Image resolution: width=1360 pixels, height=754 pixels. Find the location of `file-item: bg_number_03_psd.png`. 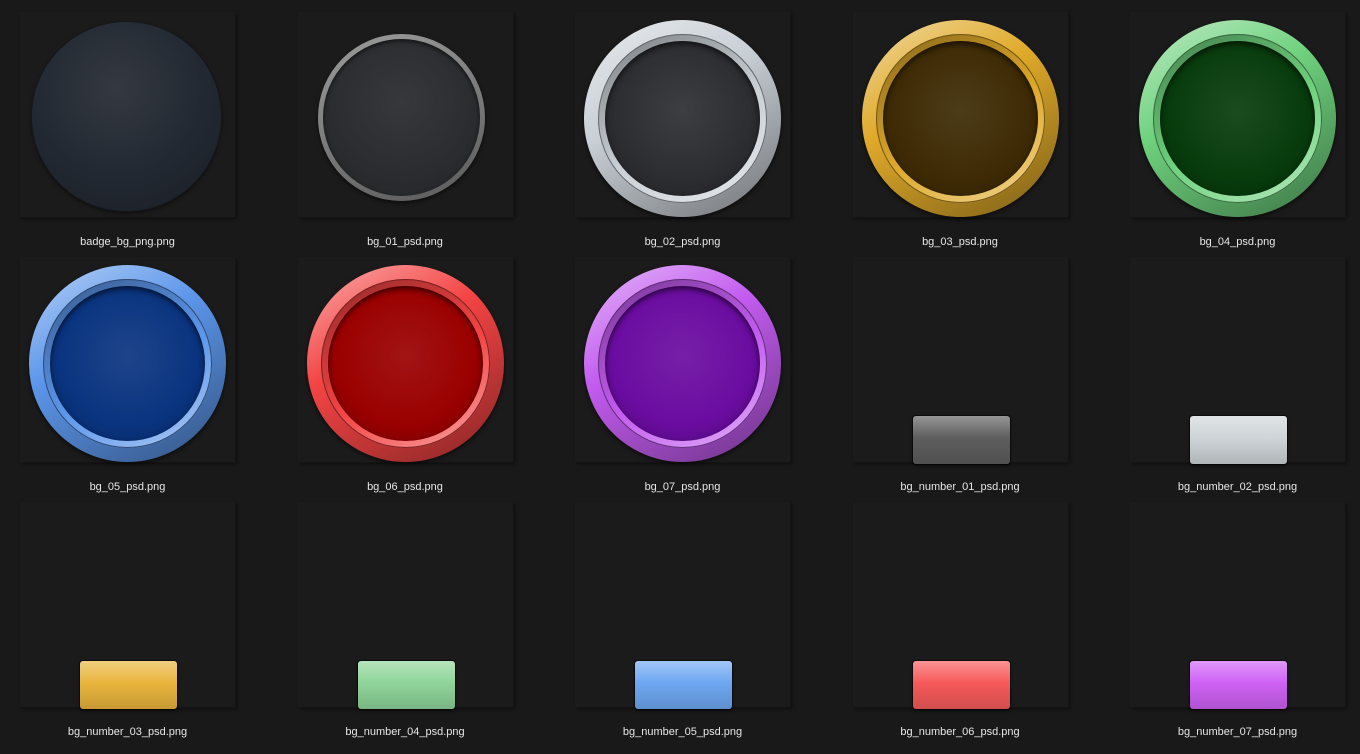

file-item: bg_number_03_psd.png is located at coordinates (159, 624).